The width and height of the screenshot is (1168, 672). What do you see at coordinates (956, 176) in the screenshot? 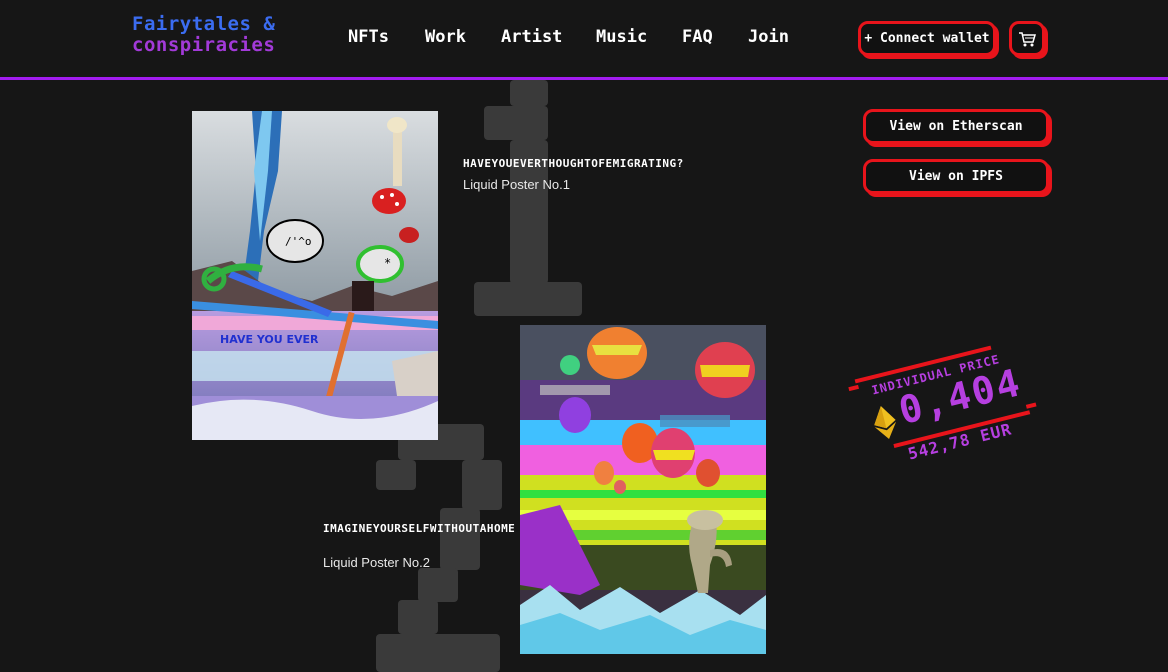
I see `view-on-ipfs-button: View on IPFS` at bounding box center [956, 176].